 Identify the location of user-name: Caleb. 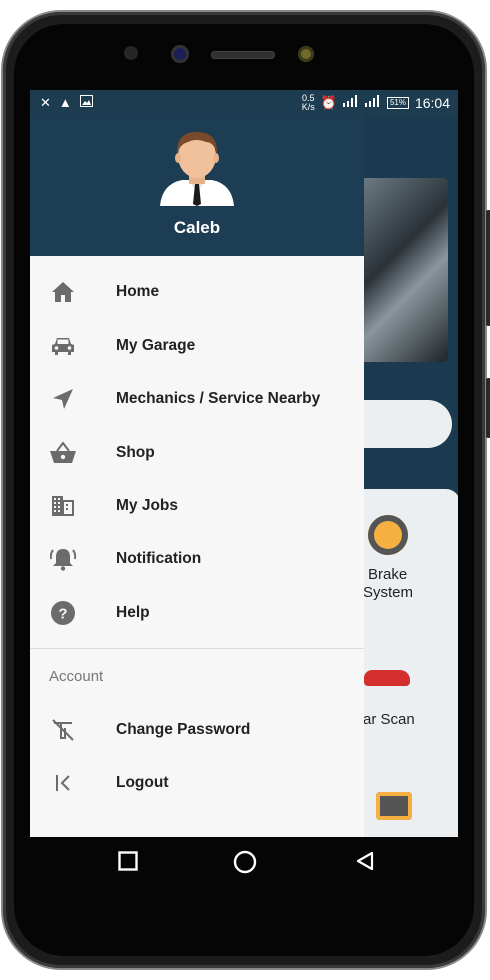
(197, 227).